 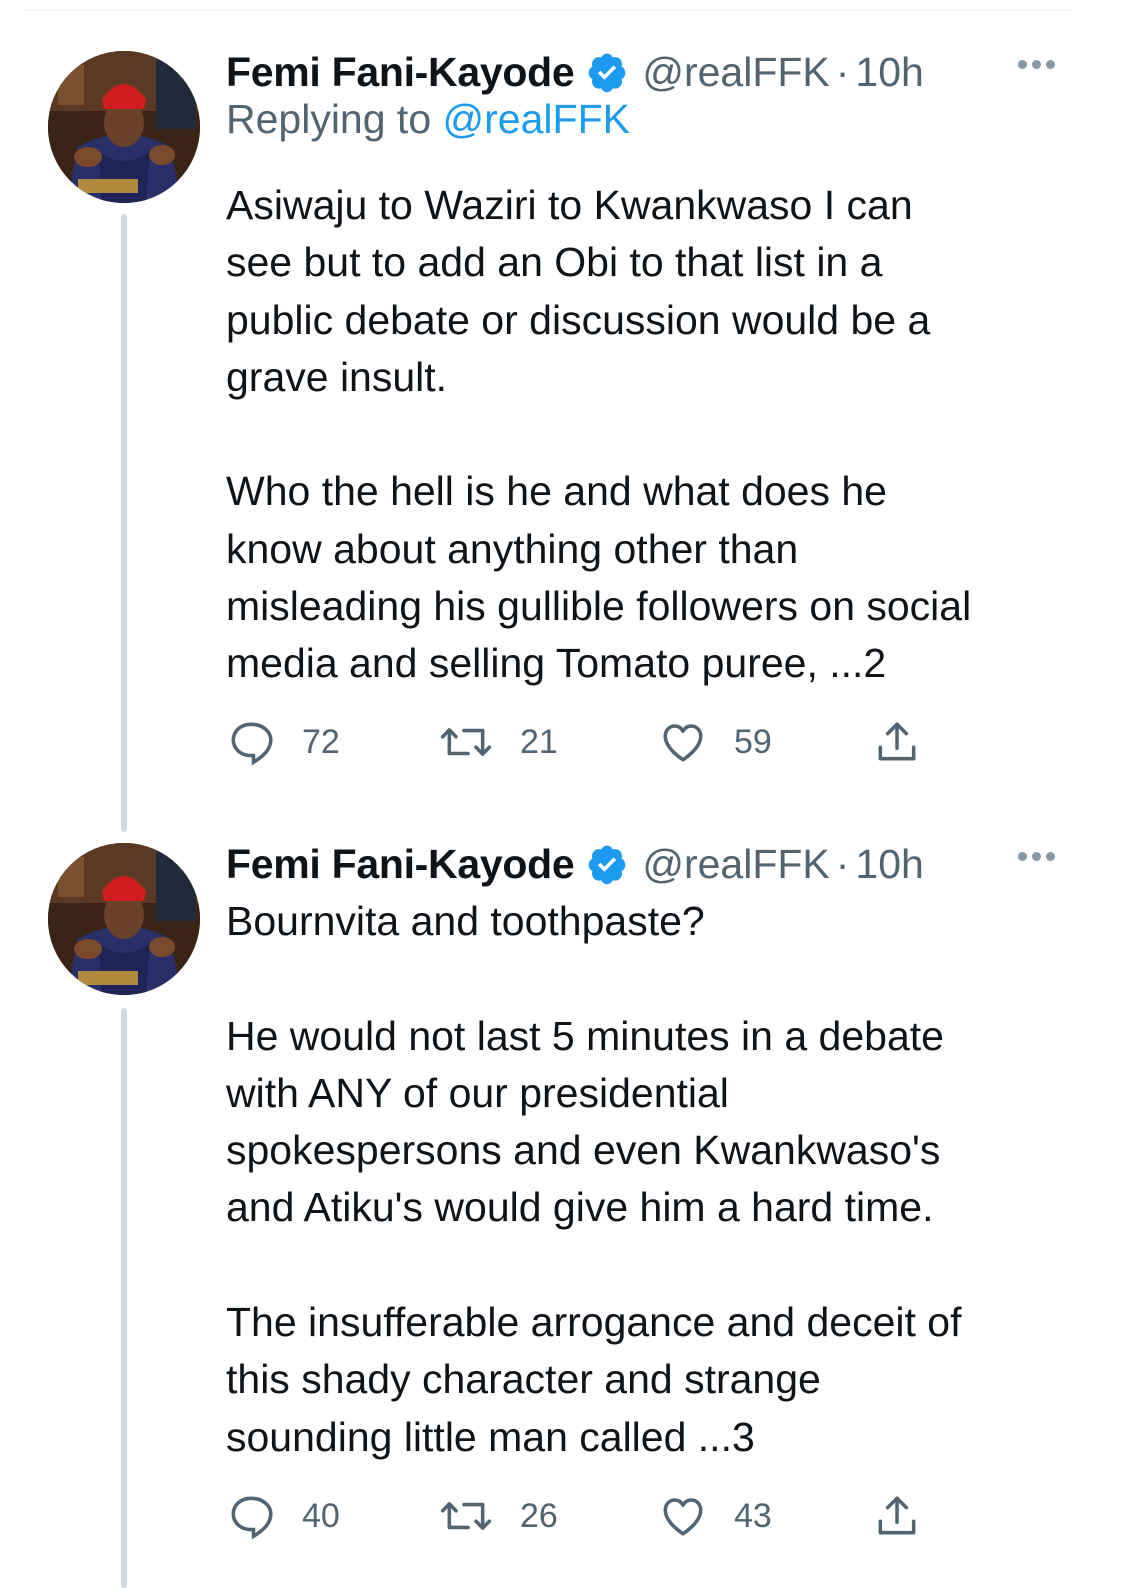 I want to click on like-button: 43, so click(x=715, y=1516).